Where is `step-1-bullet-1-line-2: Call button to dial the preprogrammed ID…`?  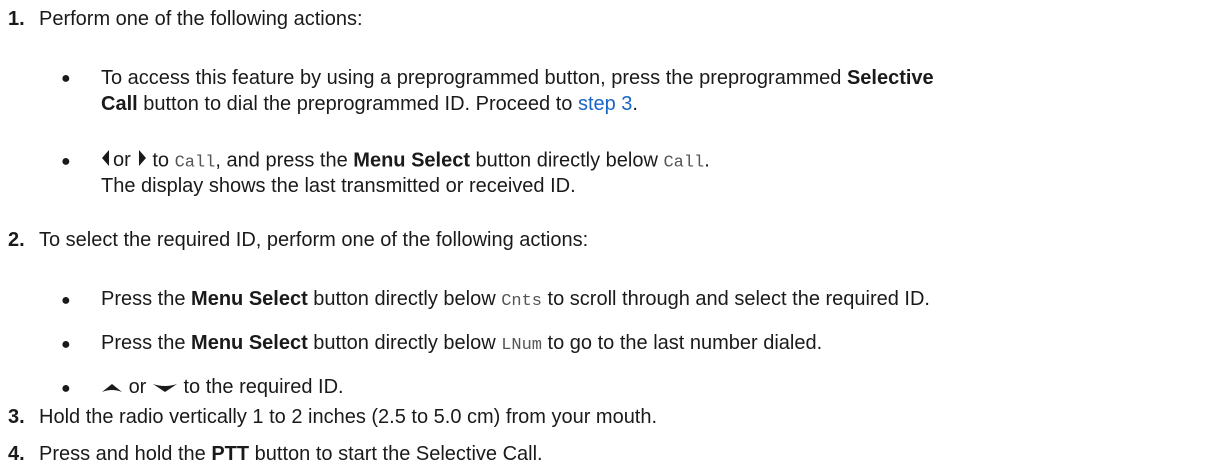 step-1-bullet-1-line-2: Call button to dial the preprogrammed ID… is located at coordinates (369, 104).